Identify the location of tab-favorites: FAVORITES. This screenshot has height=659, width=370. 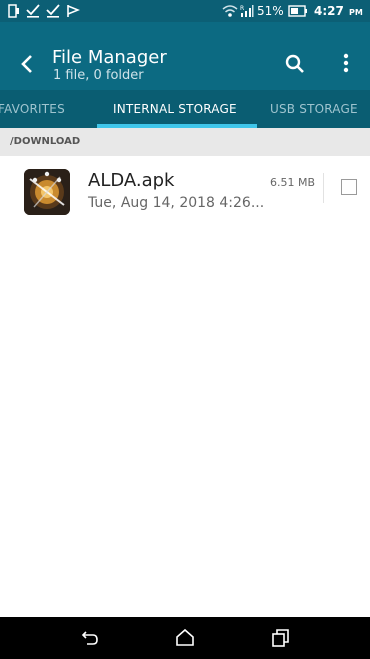
(32, 109).